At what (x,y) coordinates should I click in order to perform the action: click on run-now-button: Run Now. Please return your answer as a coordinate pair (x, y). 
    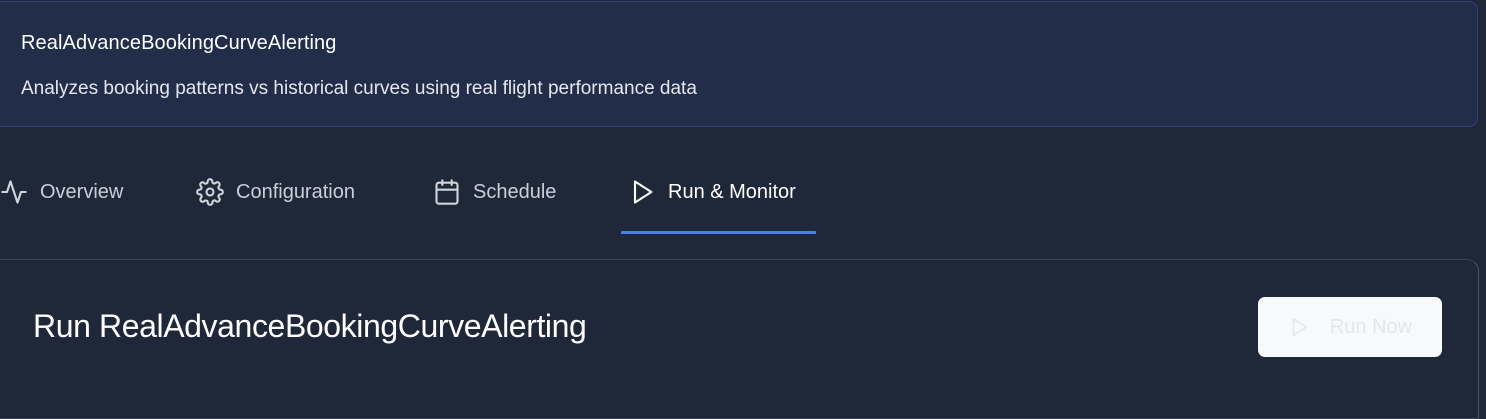
    Looking at the image, I should click on (1350, 327).